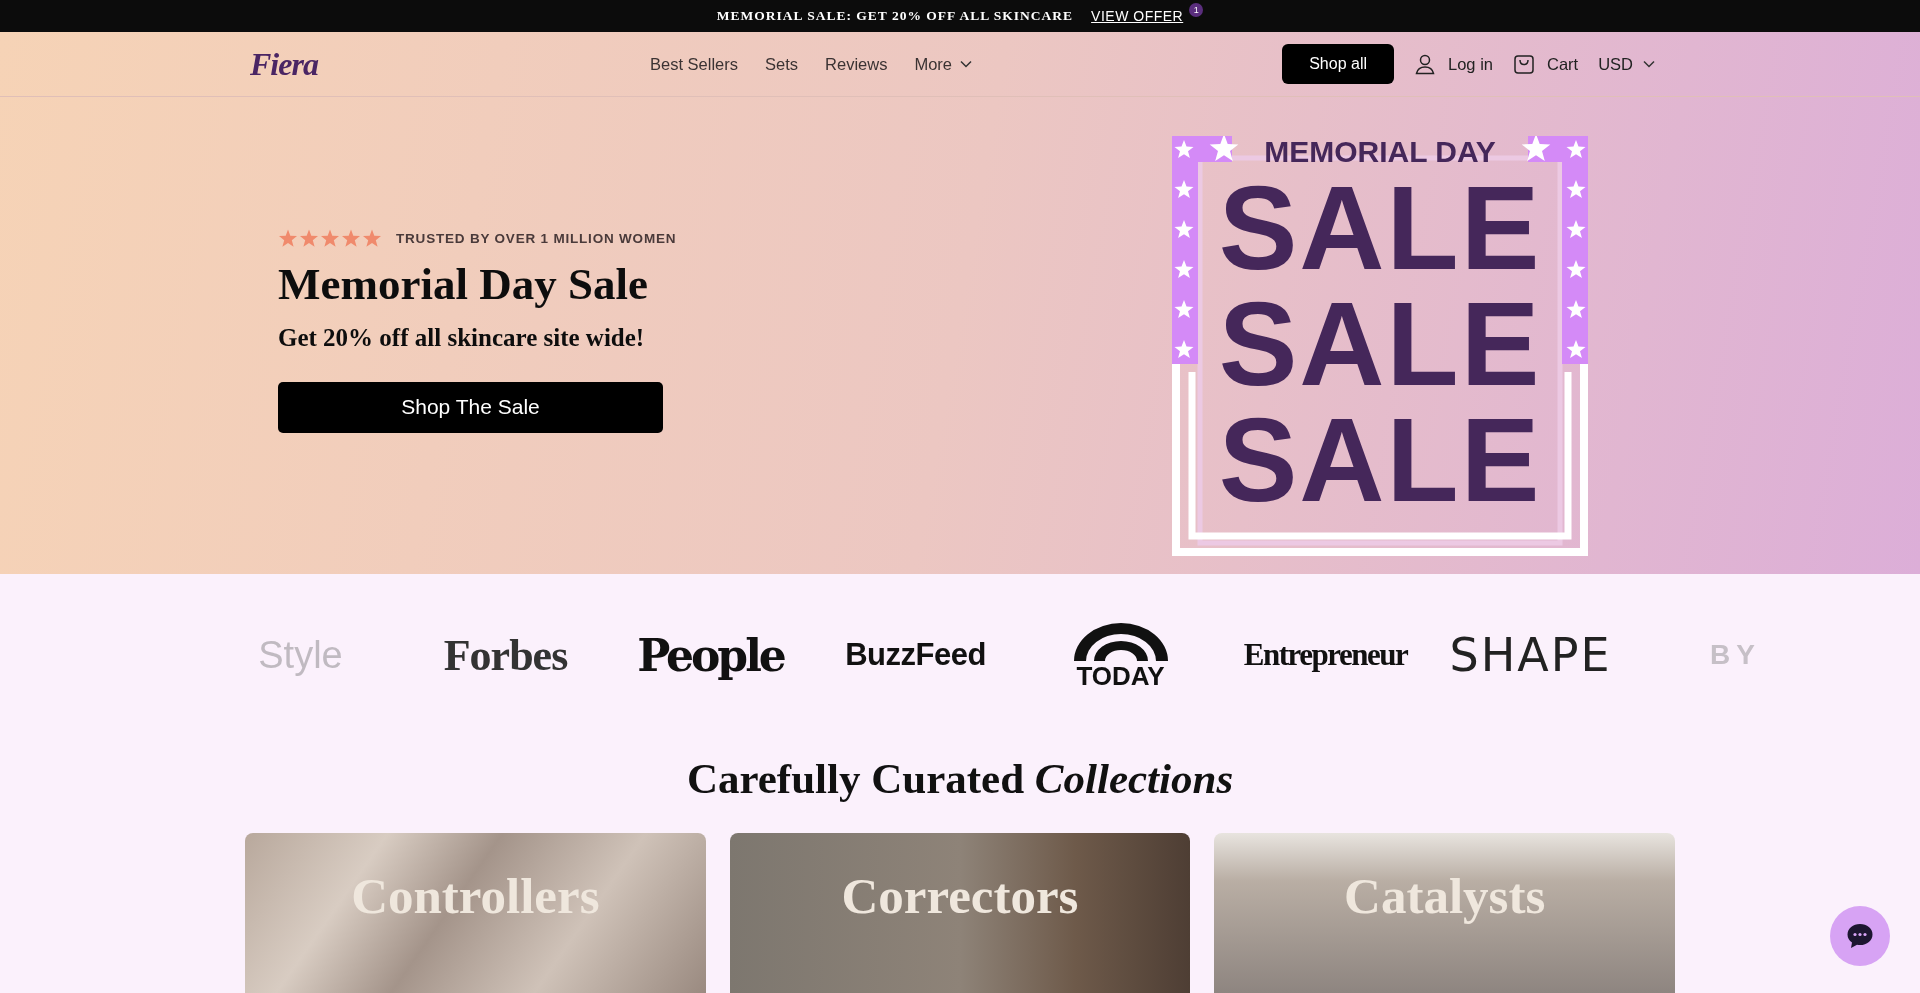 Image resolution: width=1920 pixels, height=993 pixels. Describe the element at coordinates (470, 407) in the screenshot. I see `shop-the-sale-button: Shop The Sale` at that location.